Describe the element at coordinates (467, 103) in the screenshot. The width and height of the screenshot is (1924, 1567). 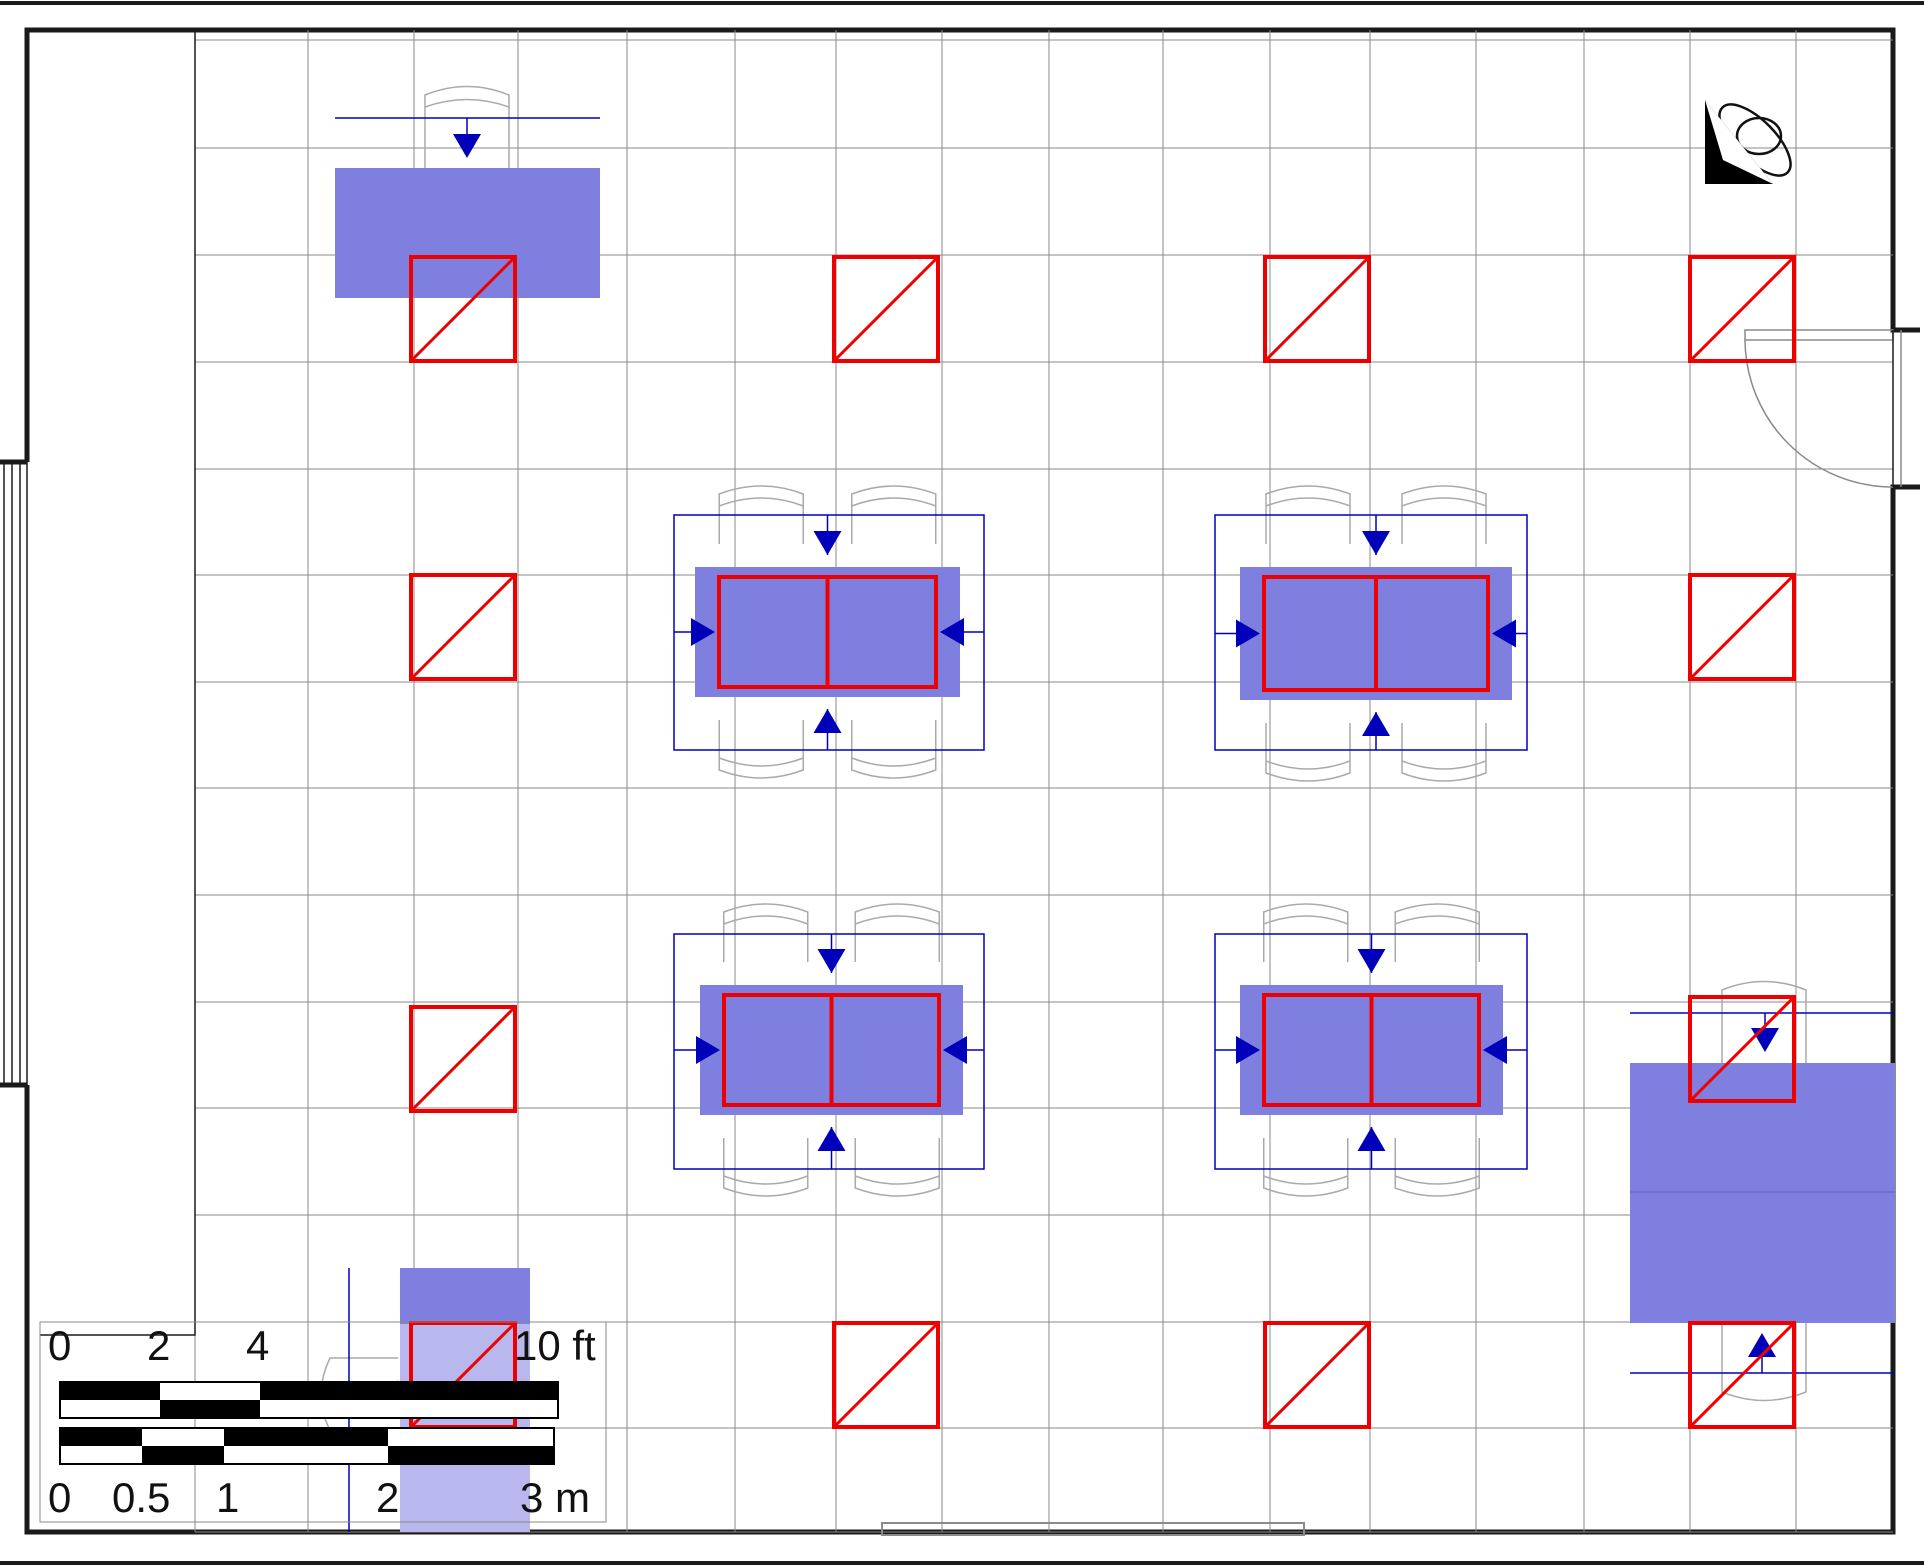
I see `desk-chair-back` at that location.